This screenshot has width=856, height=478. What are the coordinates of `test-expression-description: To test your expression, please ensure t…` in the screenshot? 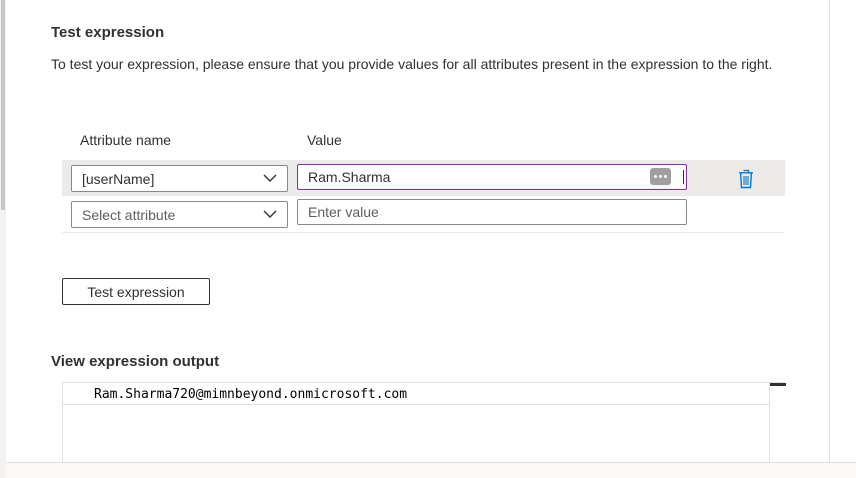 It's located at (412, 64).